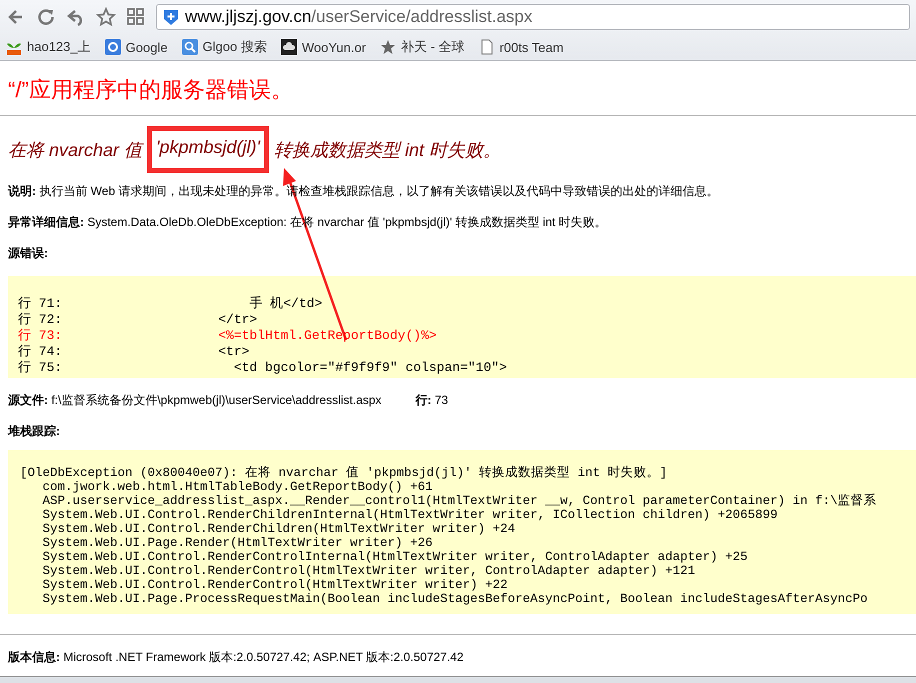 The width and height of the screenshot is (916, 683). What do you see at coordinates (34, 431) in the screenshot?
I see `section-heading: 堆栈跟踪:` at bounding box center [34, 431].